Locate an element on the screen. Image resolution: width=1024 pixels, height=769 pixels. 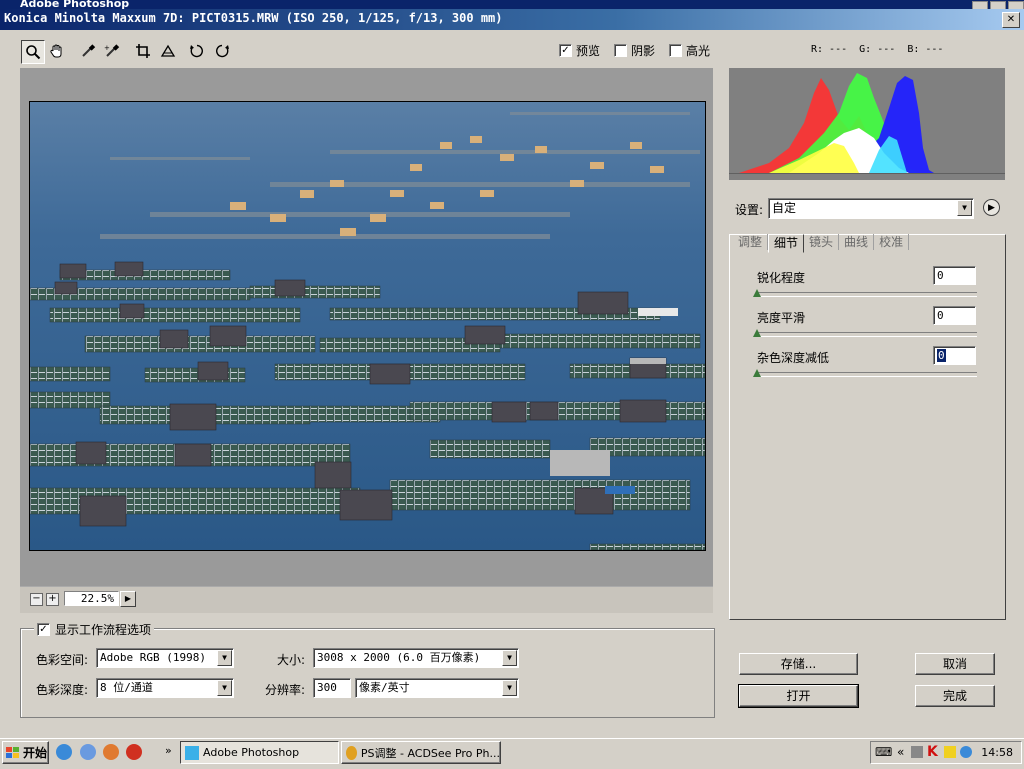
rotate-ccw-icon is located at coordinates (196, 51).